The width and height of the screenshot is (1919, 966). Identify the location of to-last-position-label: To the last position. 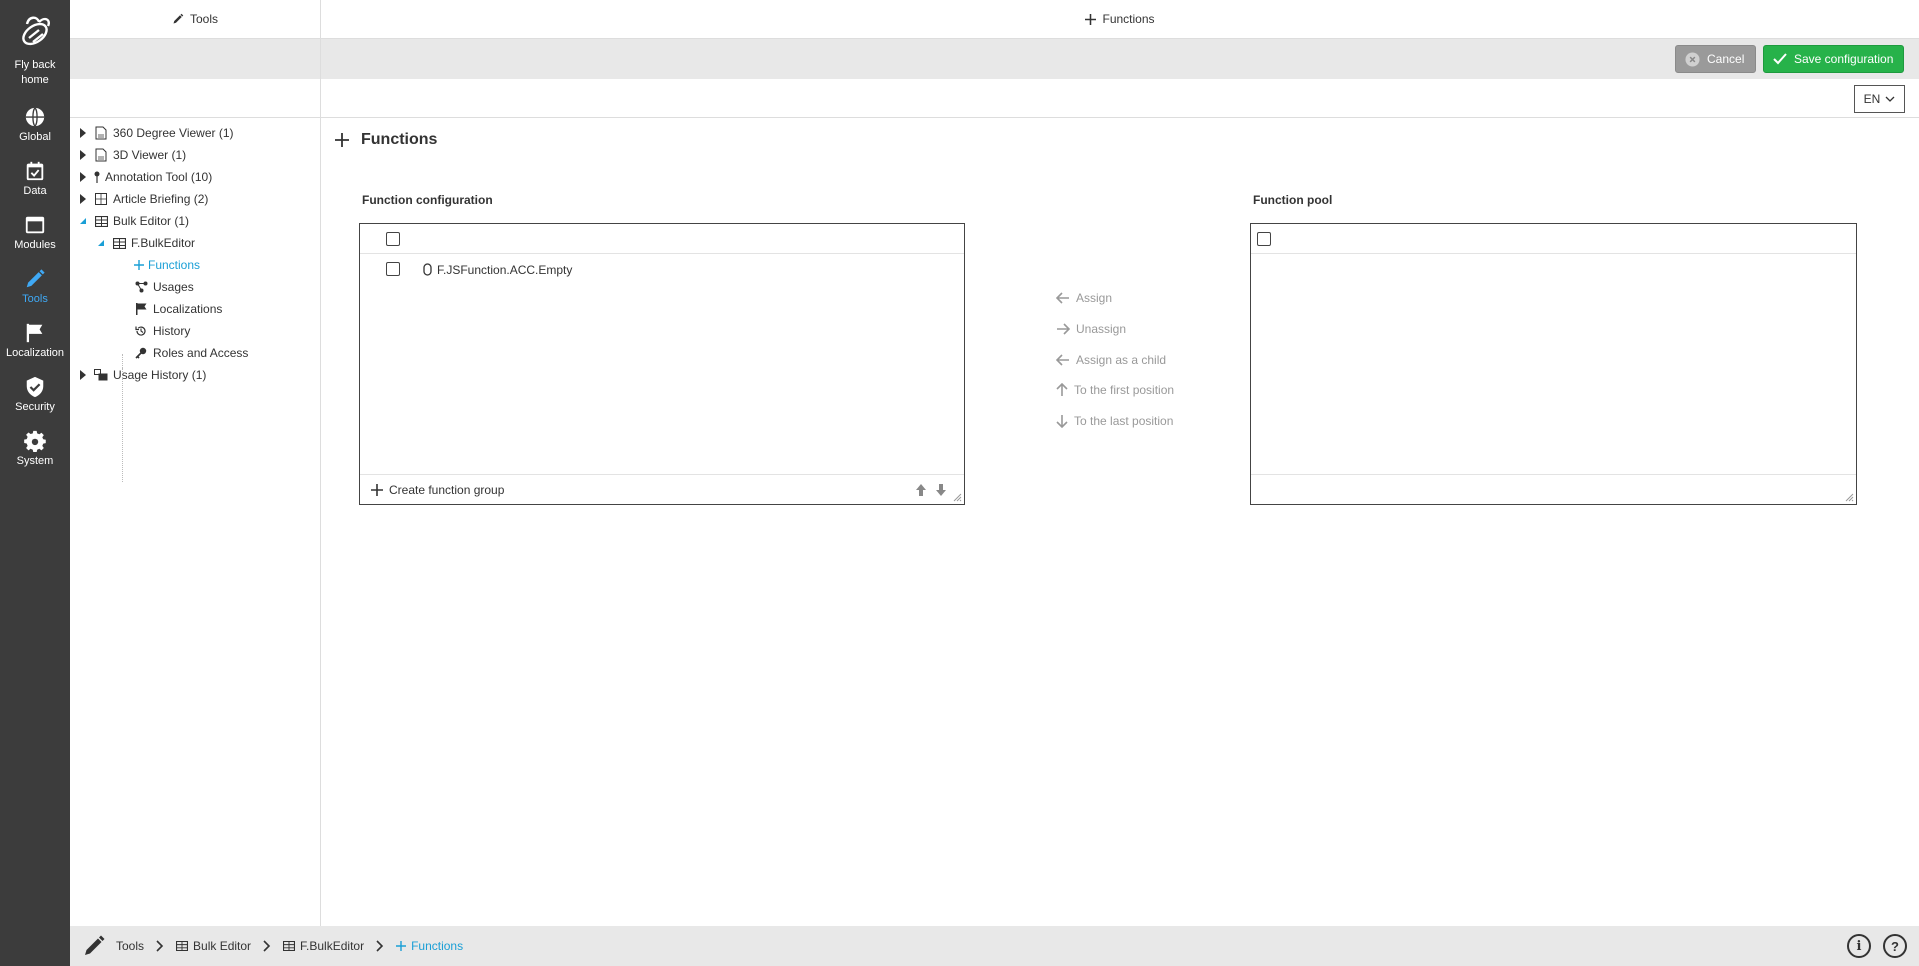
(1124, 421).